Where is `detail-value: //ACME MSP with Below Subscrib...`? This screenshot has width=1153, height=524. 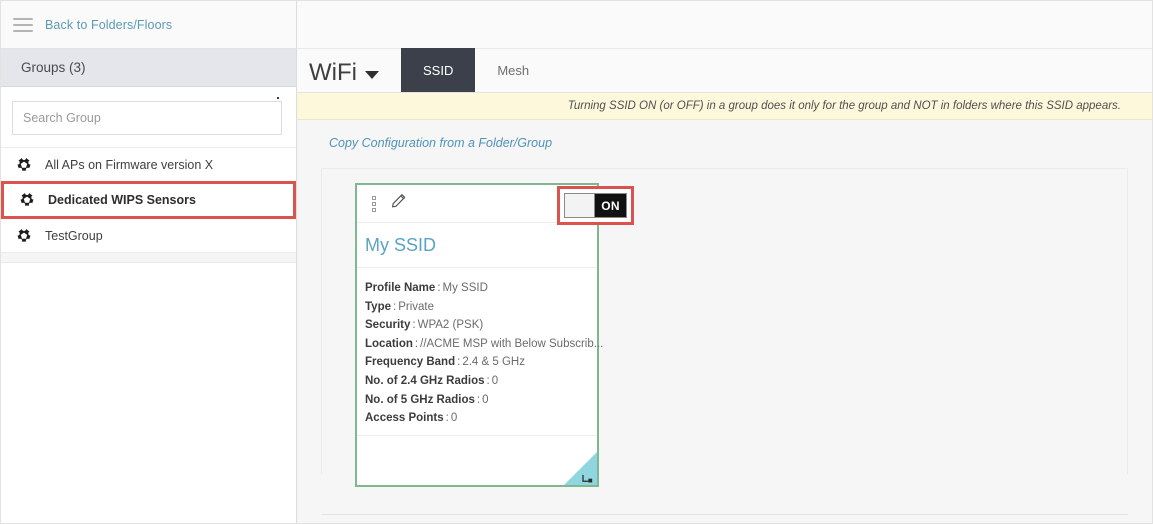
detail-value: //ACME MSP with Below Subscrib... is located at coordinates (512, 343).